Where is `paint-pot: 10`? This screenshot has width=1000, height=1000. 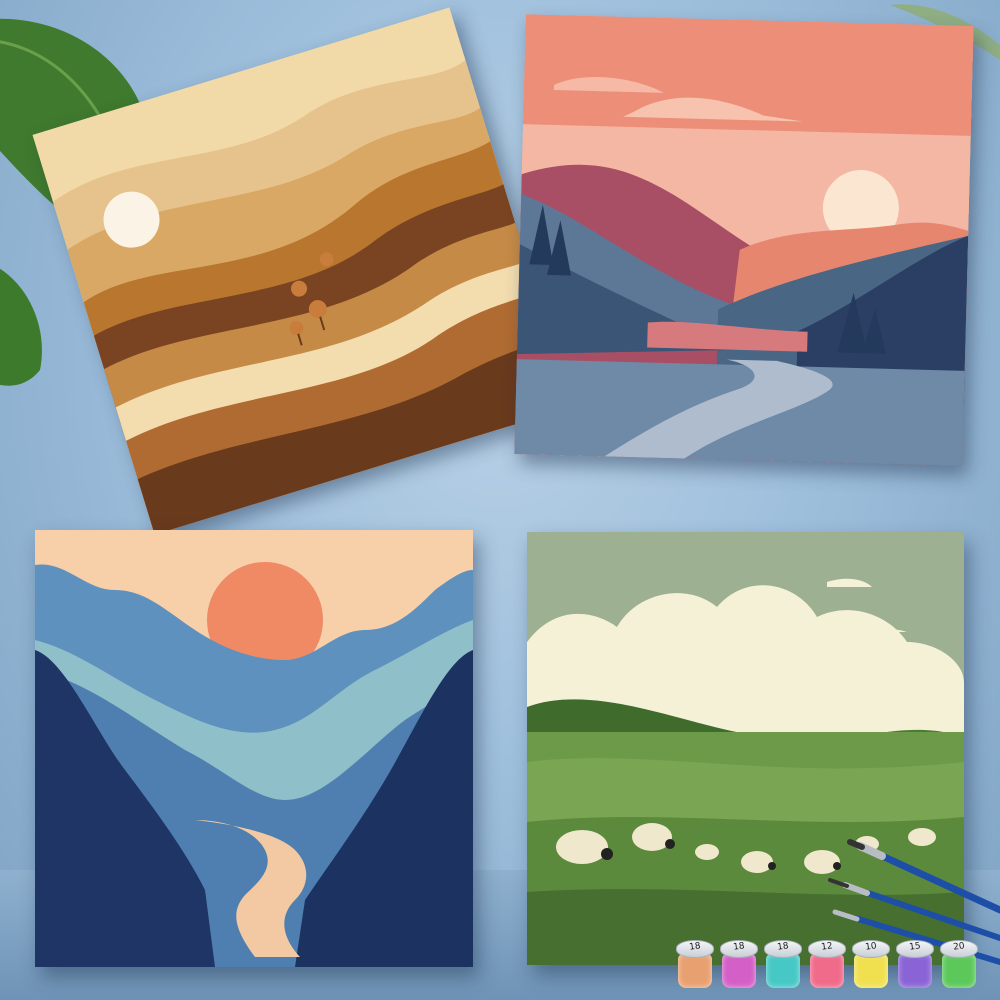 paint-pot: 10 is located at coordinates (871, 965).